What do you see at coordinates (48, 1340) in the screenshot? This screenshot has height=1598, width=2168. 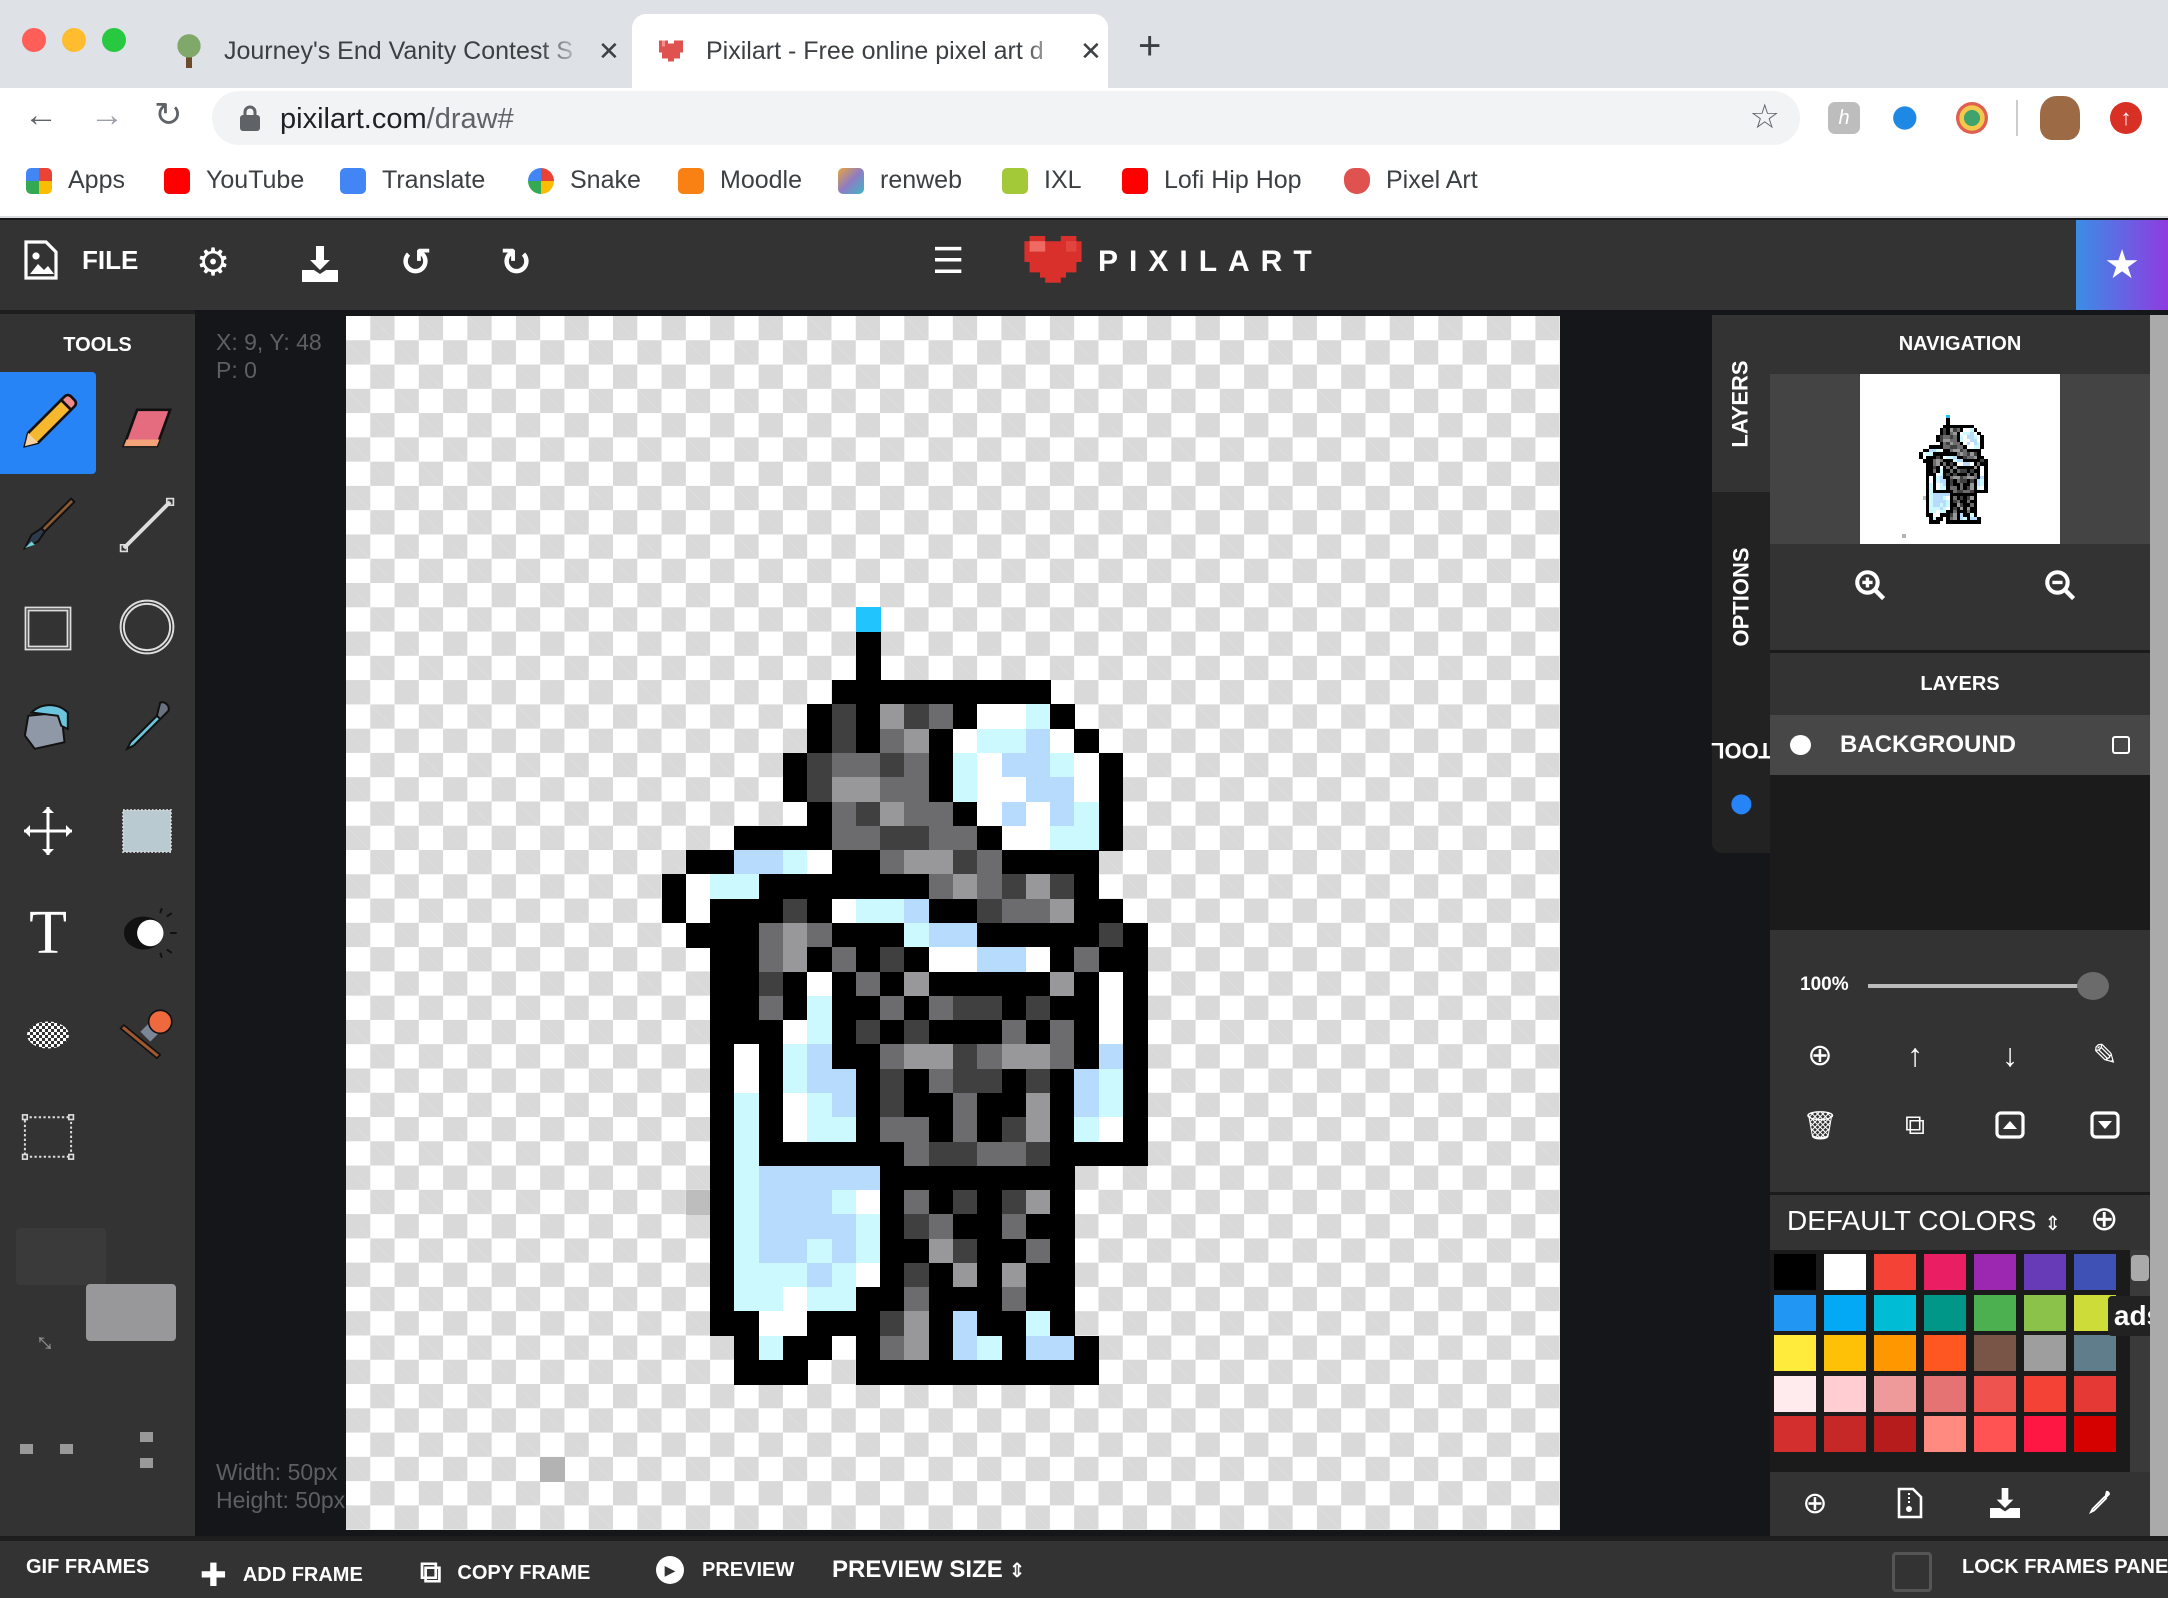 I see `swap-colors-icon: ↔` at bounding box center [48, 1340].